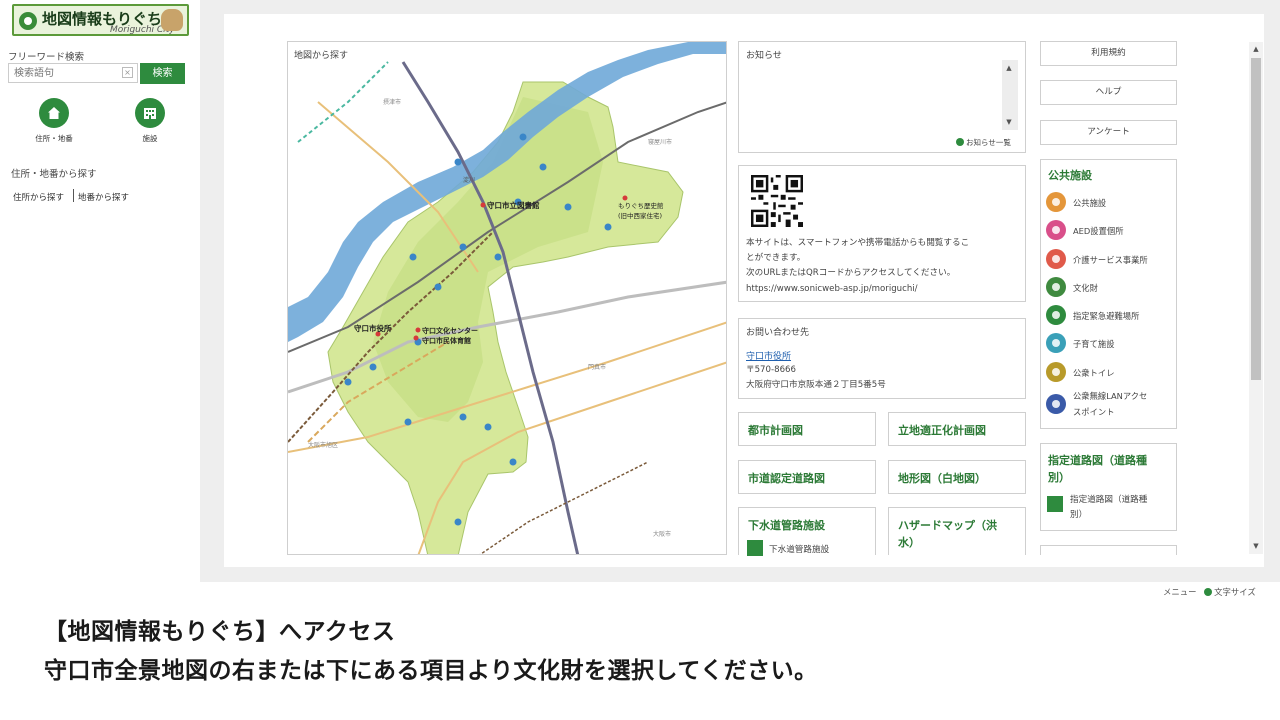  Describe the element at coordinates (1097, 460) in the screenshot. I see `road-title-line1: 指定道路図（道路種` at that location.